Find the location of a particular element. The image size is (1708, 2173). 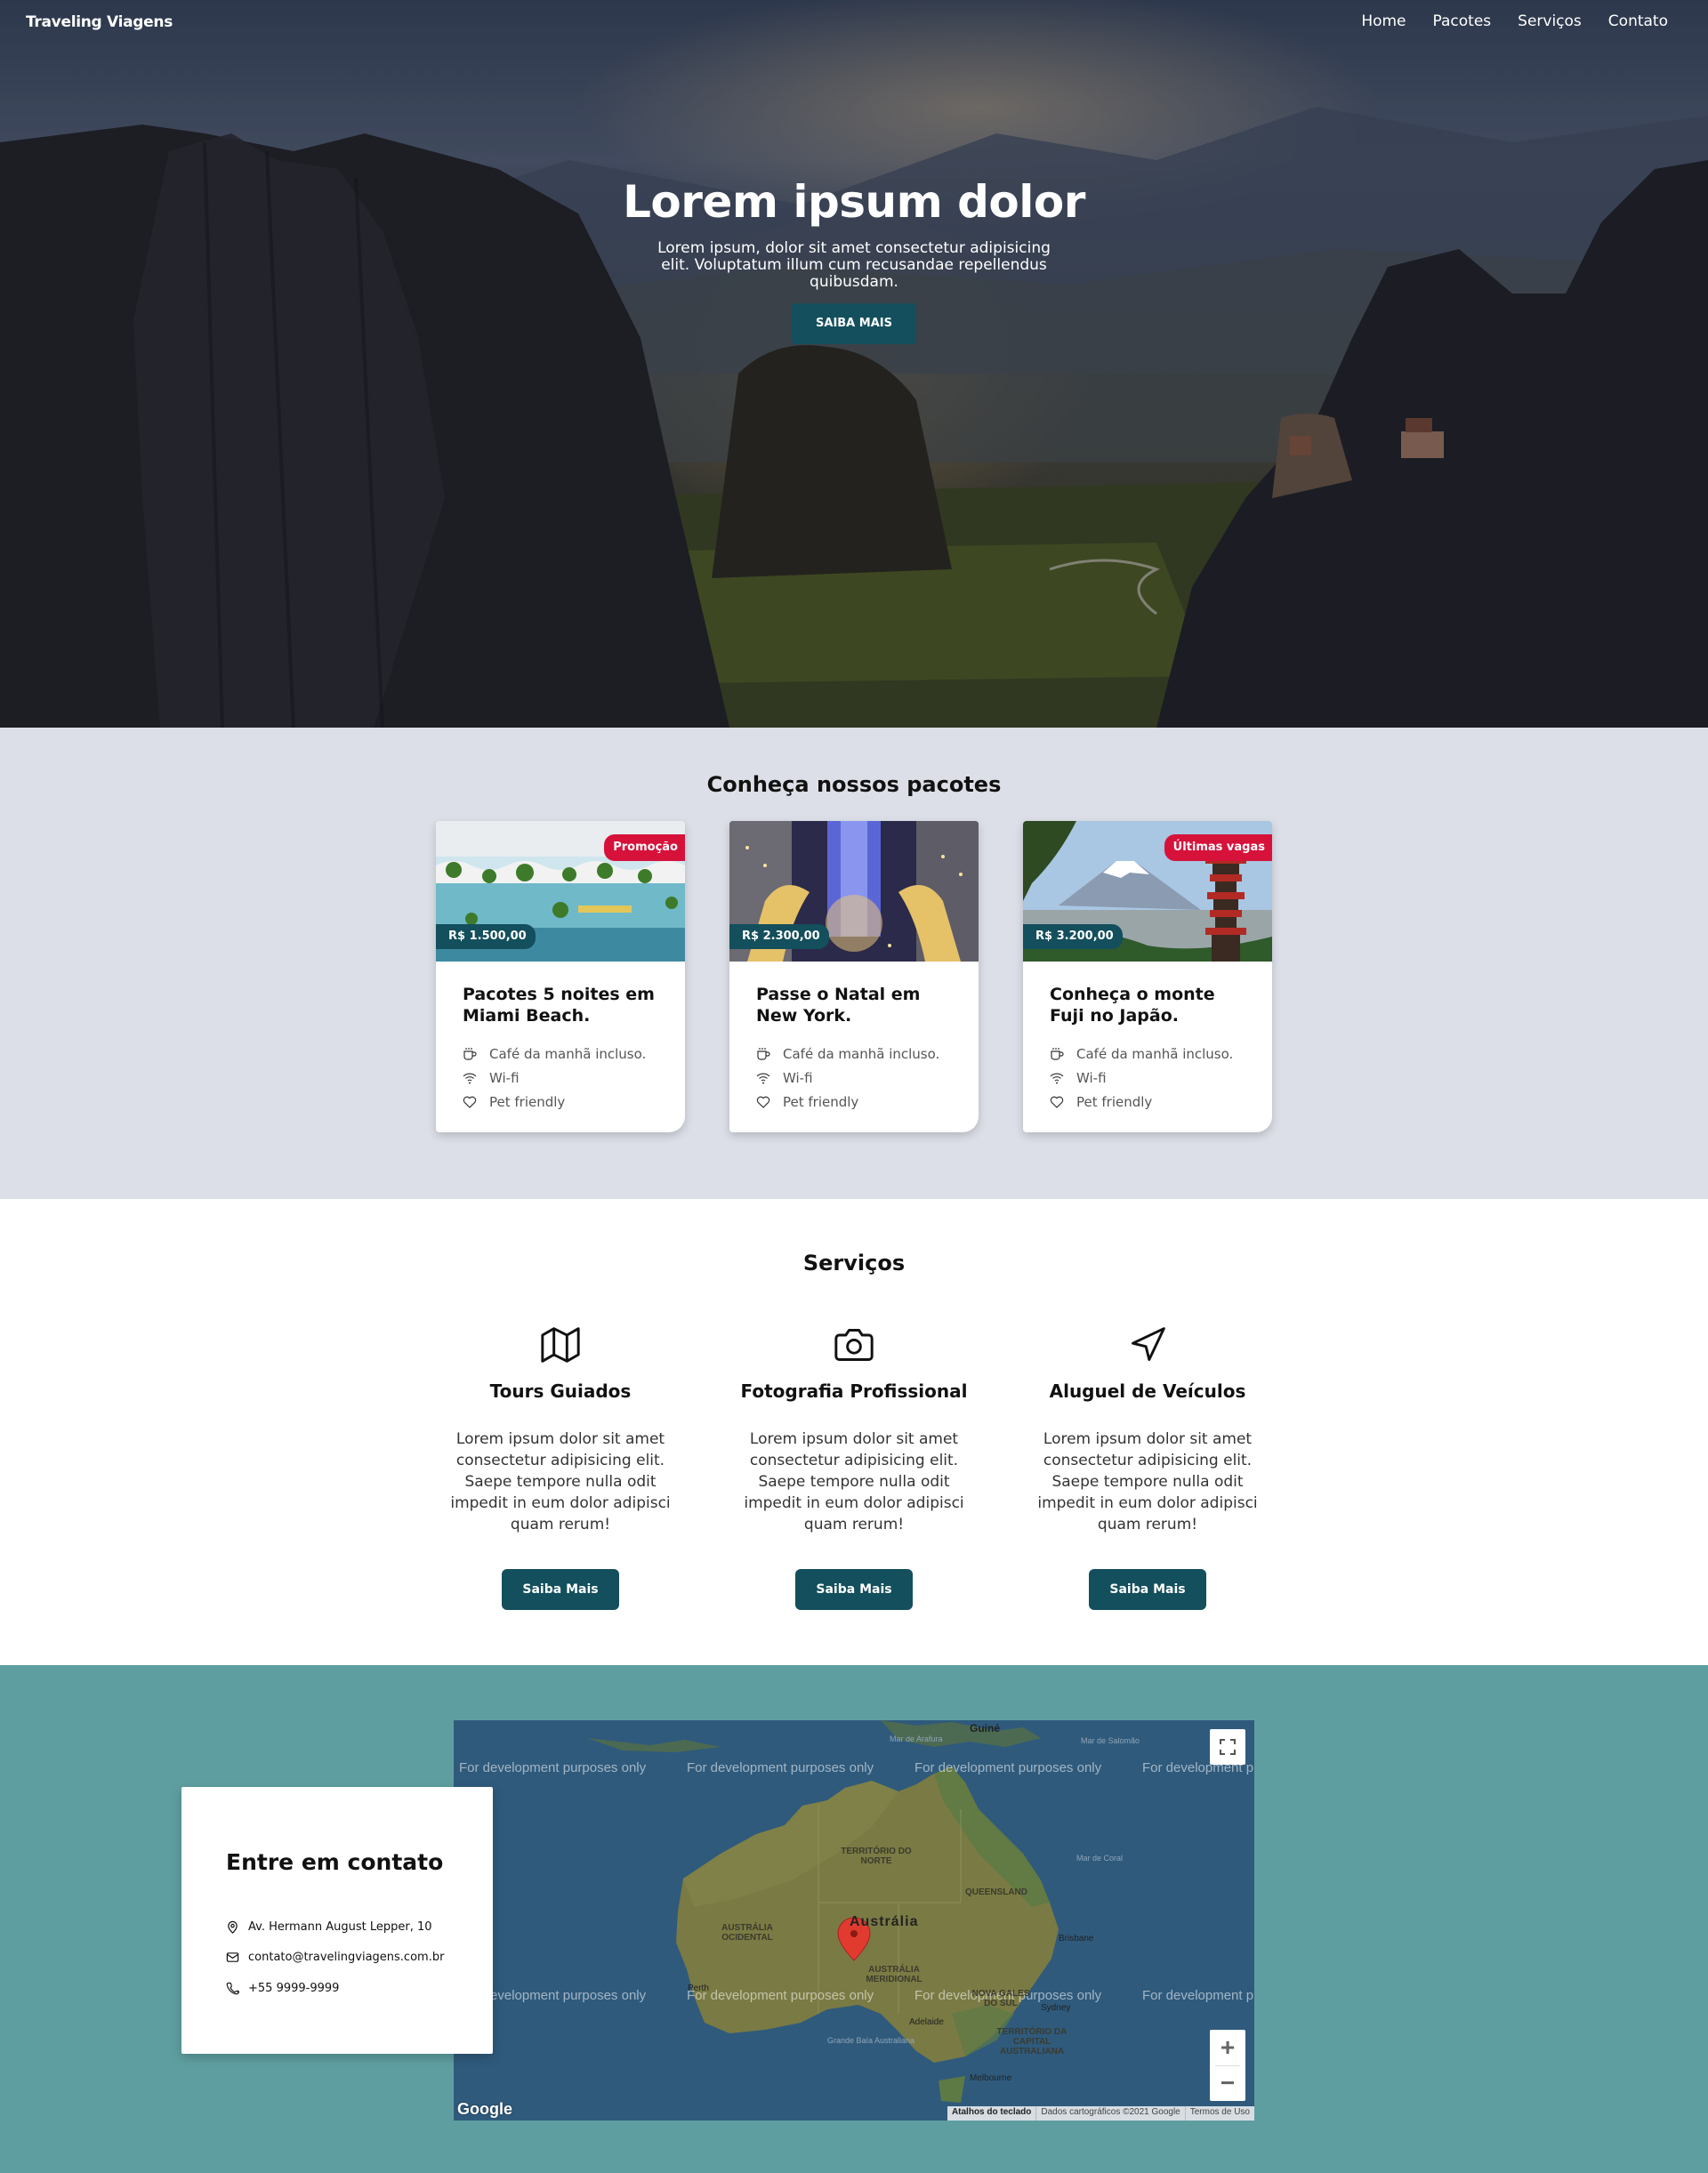

map-city-label: Sydney is located at coordinates (1056, 2008).